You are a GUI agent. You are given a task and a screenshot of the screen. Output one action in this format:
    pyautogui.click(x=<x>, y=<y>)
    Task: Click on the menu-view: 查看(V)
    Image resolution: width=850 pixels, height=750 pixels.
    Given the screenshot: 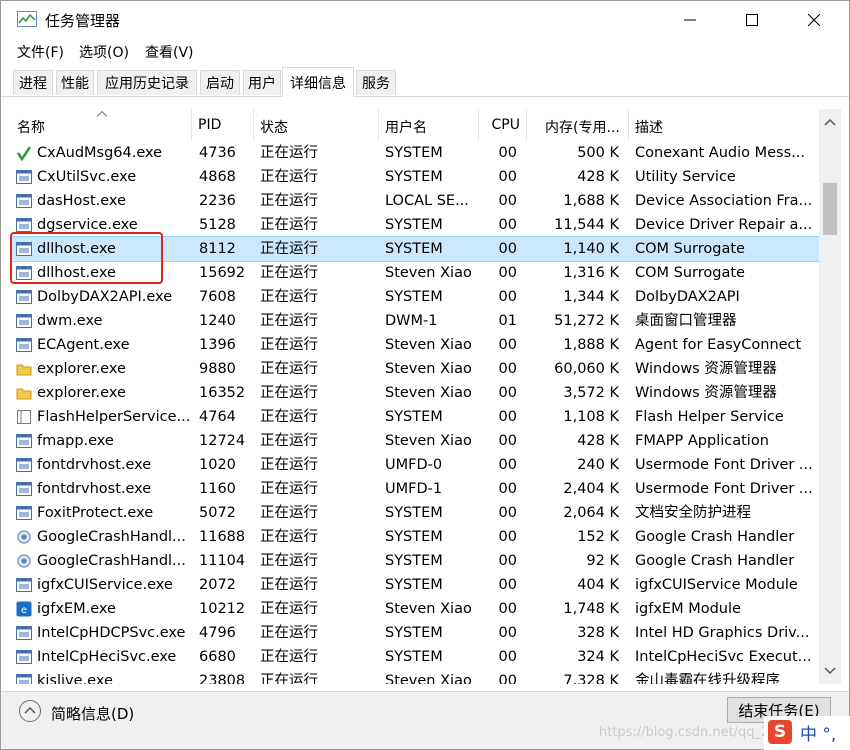 What is the action you would take?
    pyautogui.click(x=169, y=52)
    